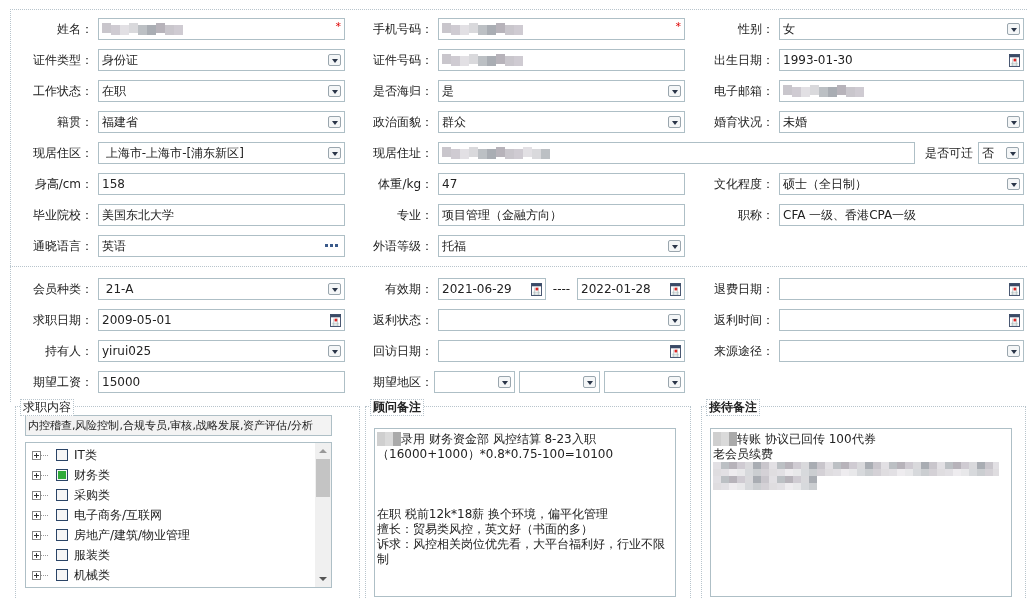 The width and height of the screenshot is (1027, 599). What do you see at coordinates (901, 184) in the screenshot?
I see `select-field: 硕士（全日制）` at bounding box center [901, 184].